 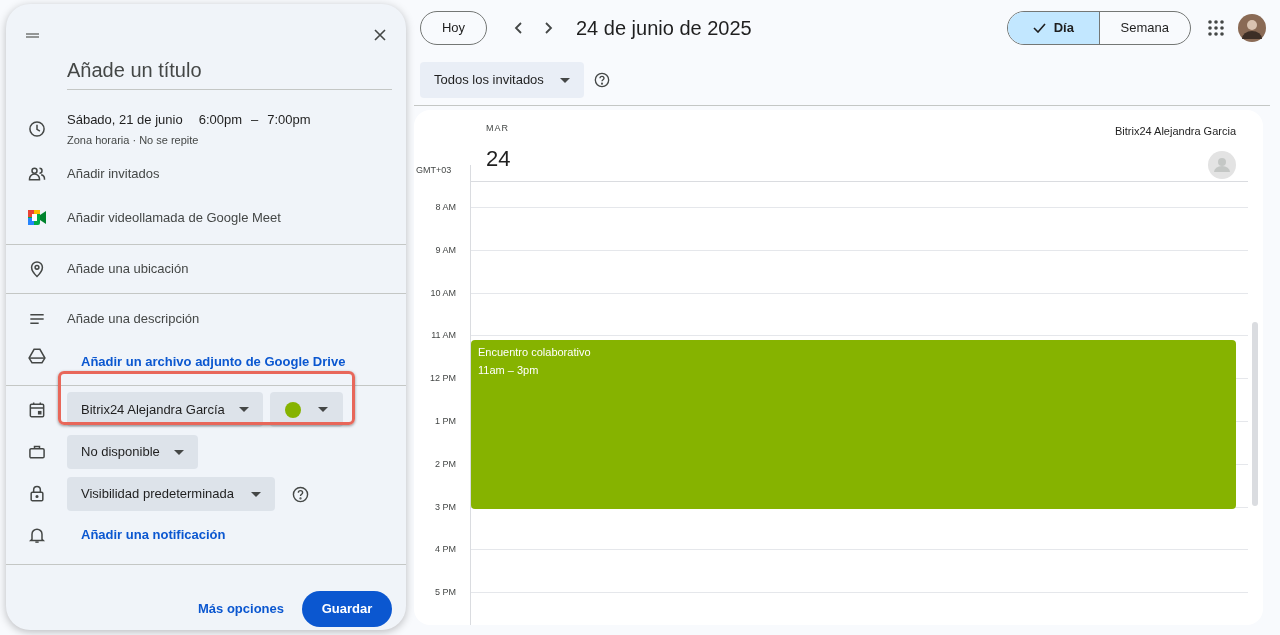 What do you see at coordinates (1053, 28) in the screenshot?
I see `view-tab: Día` at bounding box center [1053, 28].